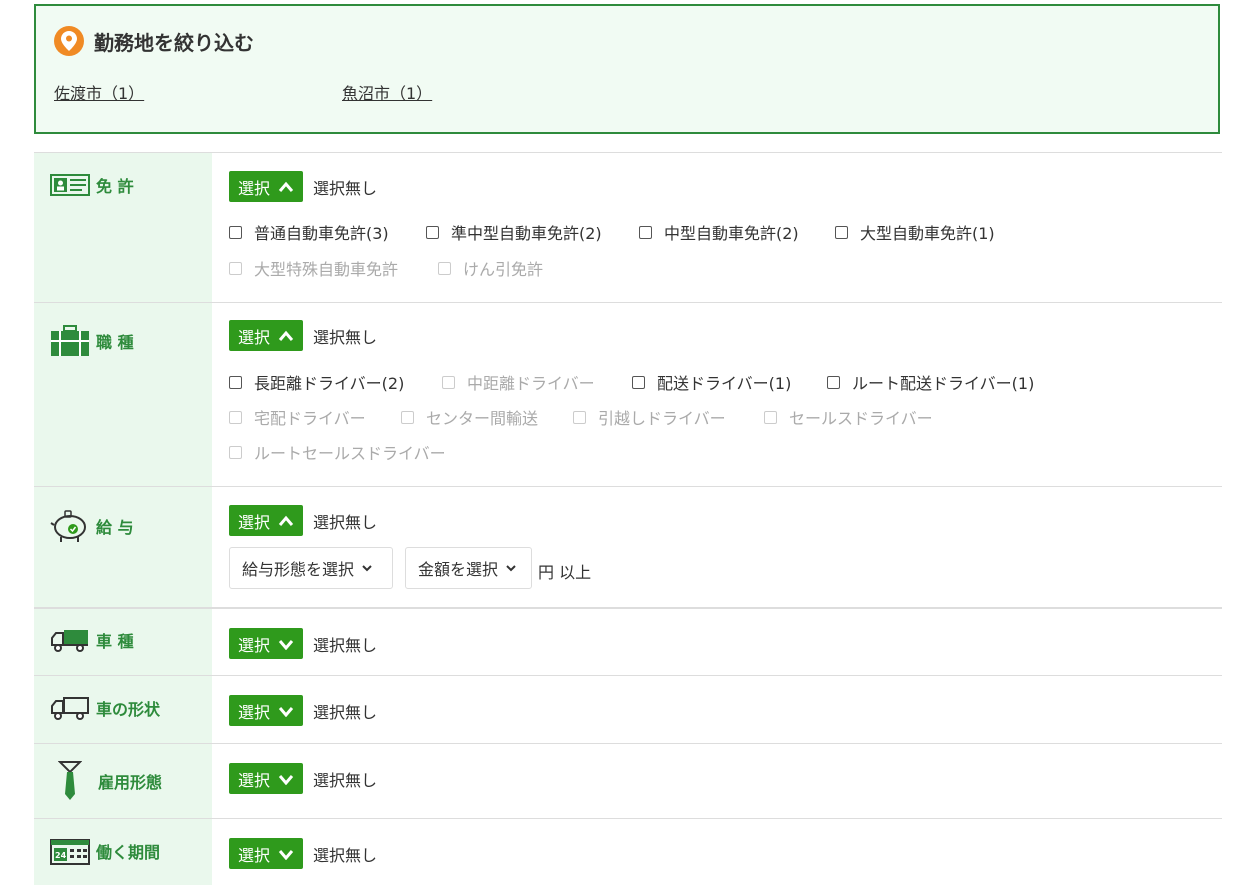  I want to click on piggy-bank-icon, so click(70, 526).